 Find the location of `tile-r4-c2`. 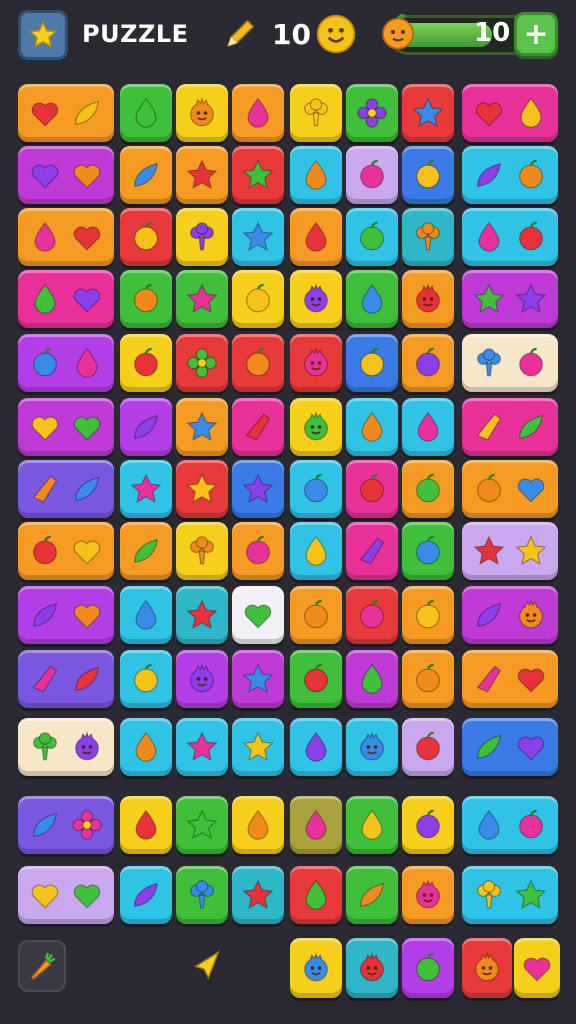

tile-r4-c2 is located at coordinates (146, 299).